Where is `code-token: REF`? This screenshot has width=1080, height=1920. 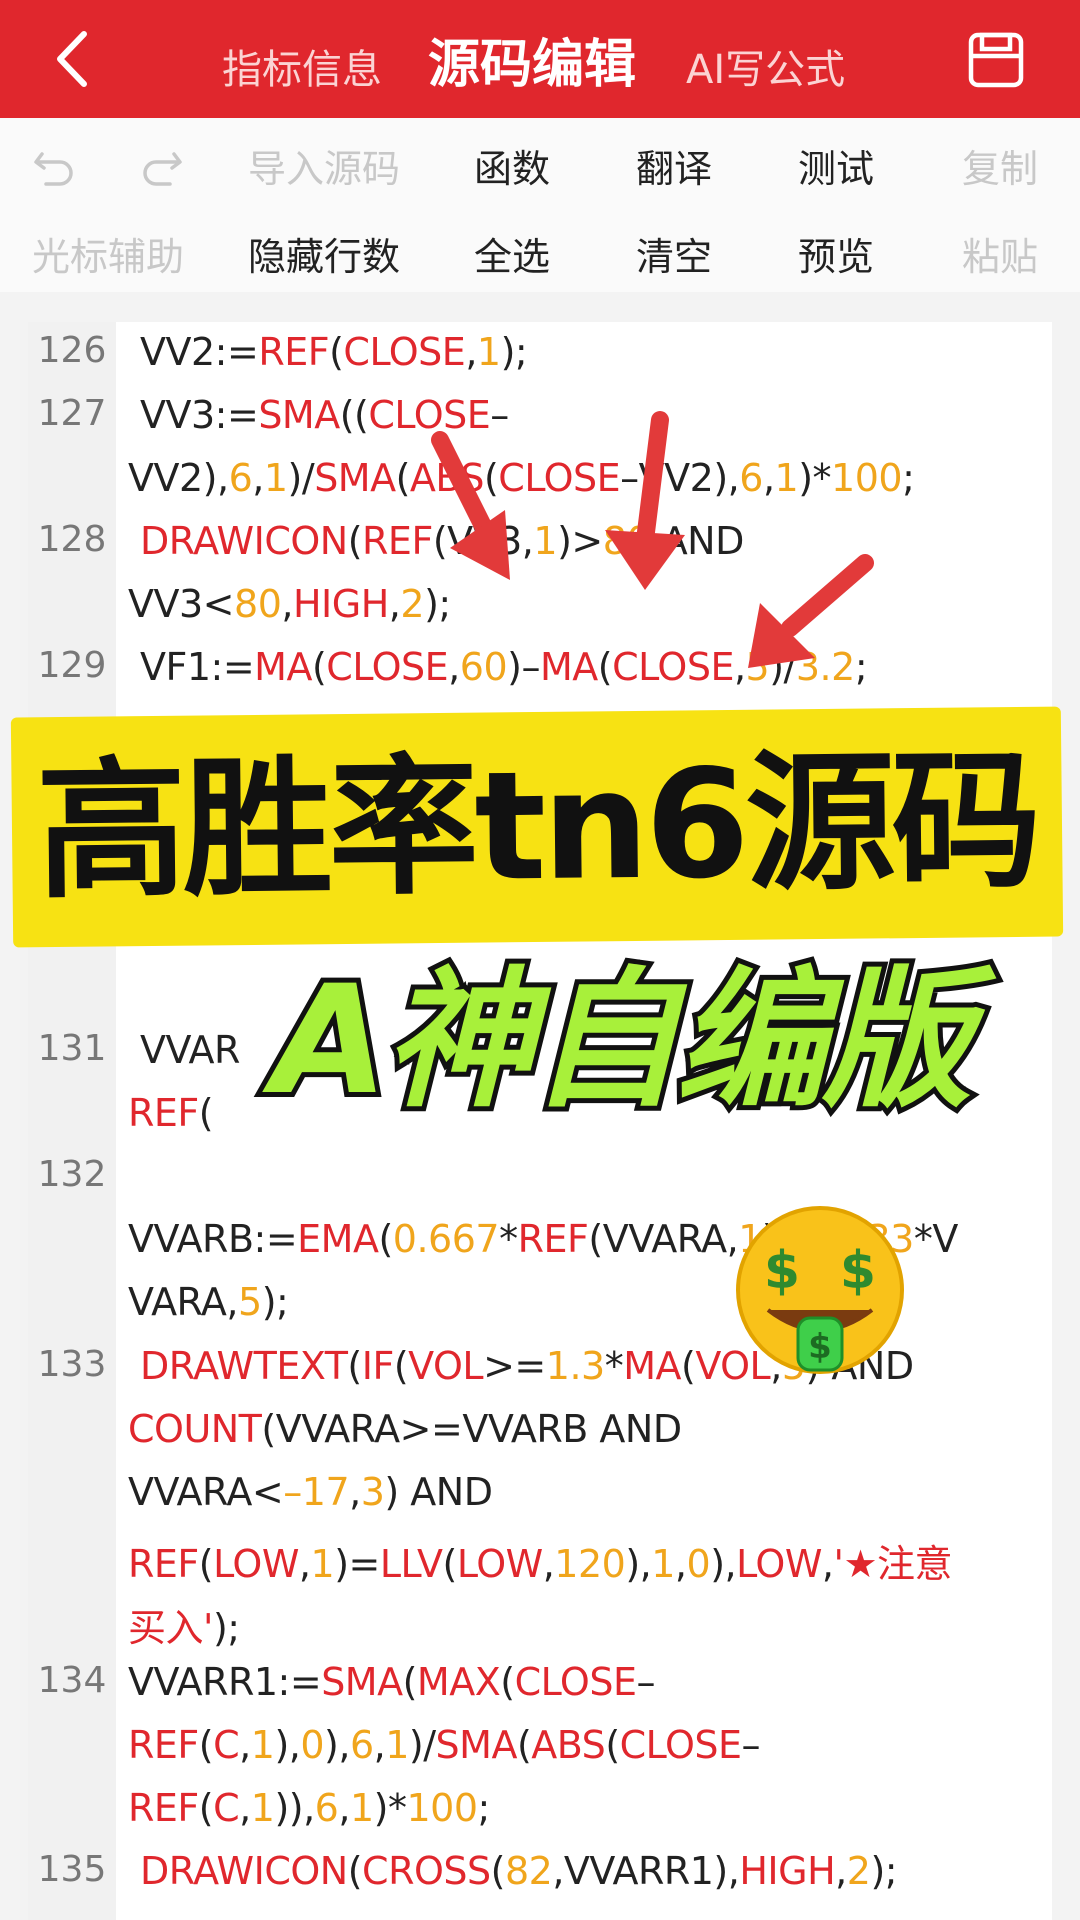
code-token: REF is located at coordinates (294, 352).